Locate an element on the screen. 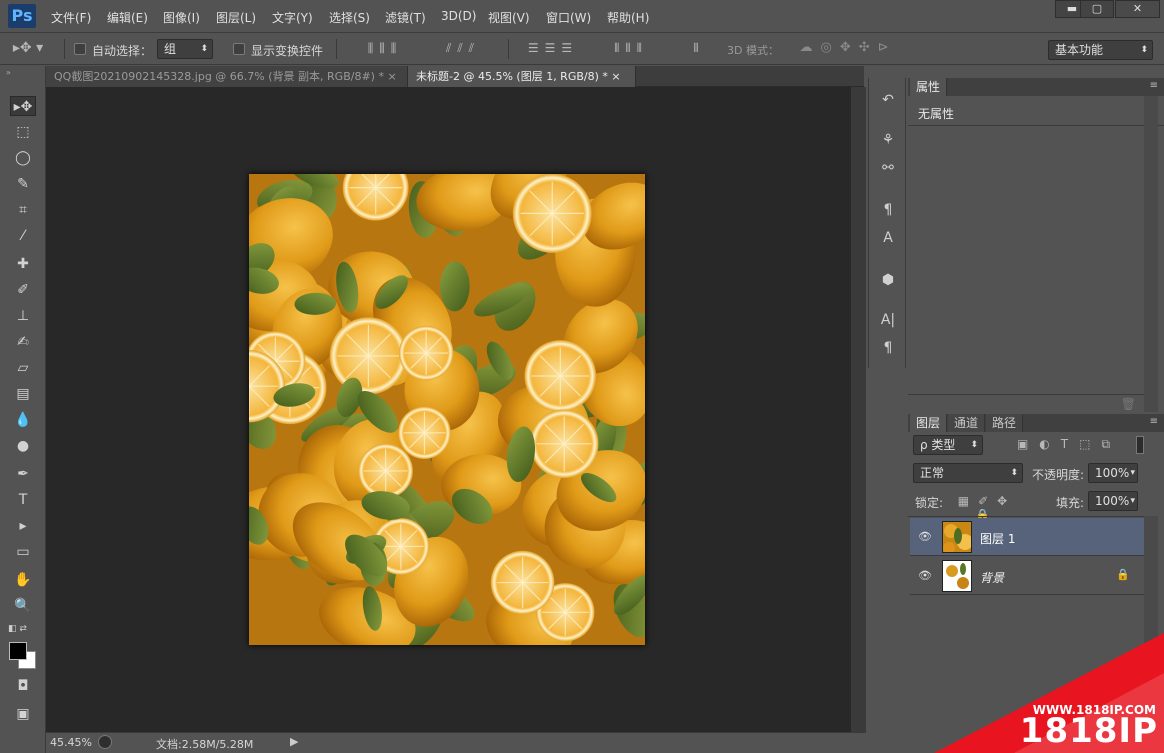  move-tool-icon: ▸✥ is located at coordinates (23, 106).